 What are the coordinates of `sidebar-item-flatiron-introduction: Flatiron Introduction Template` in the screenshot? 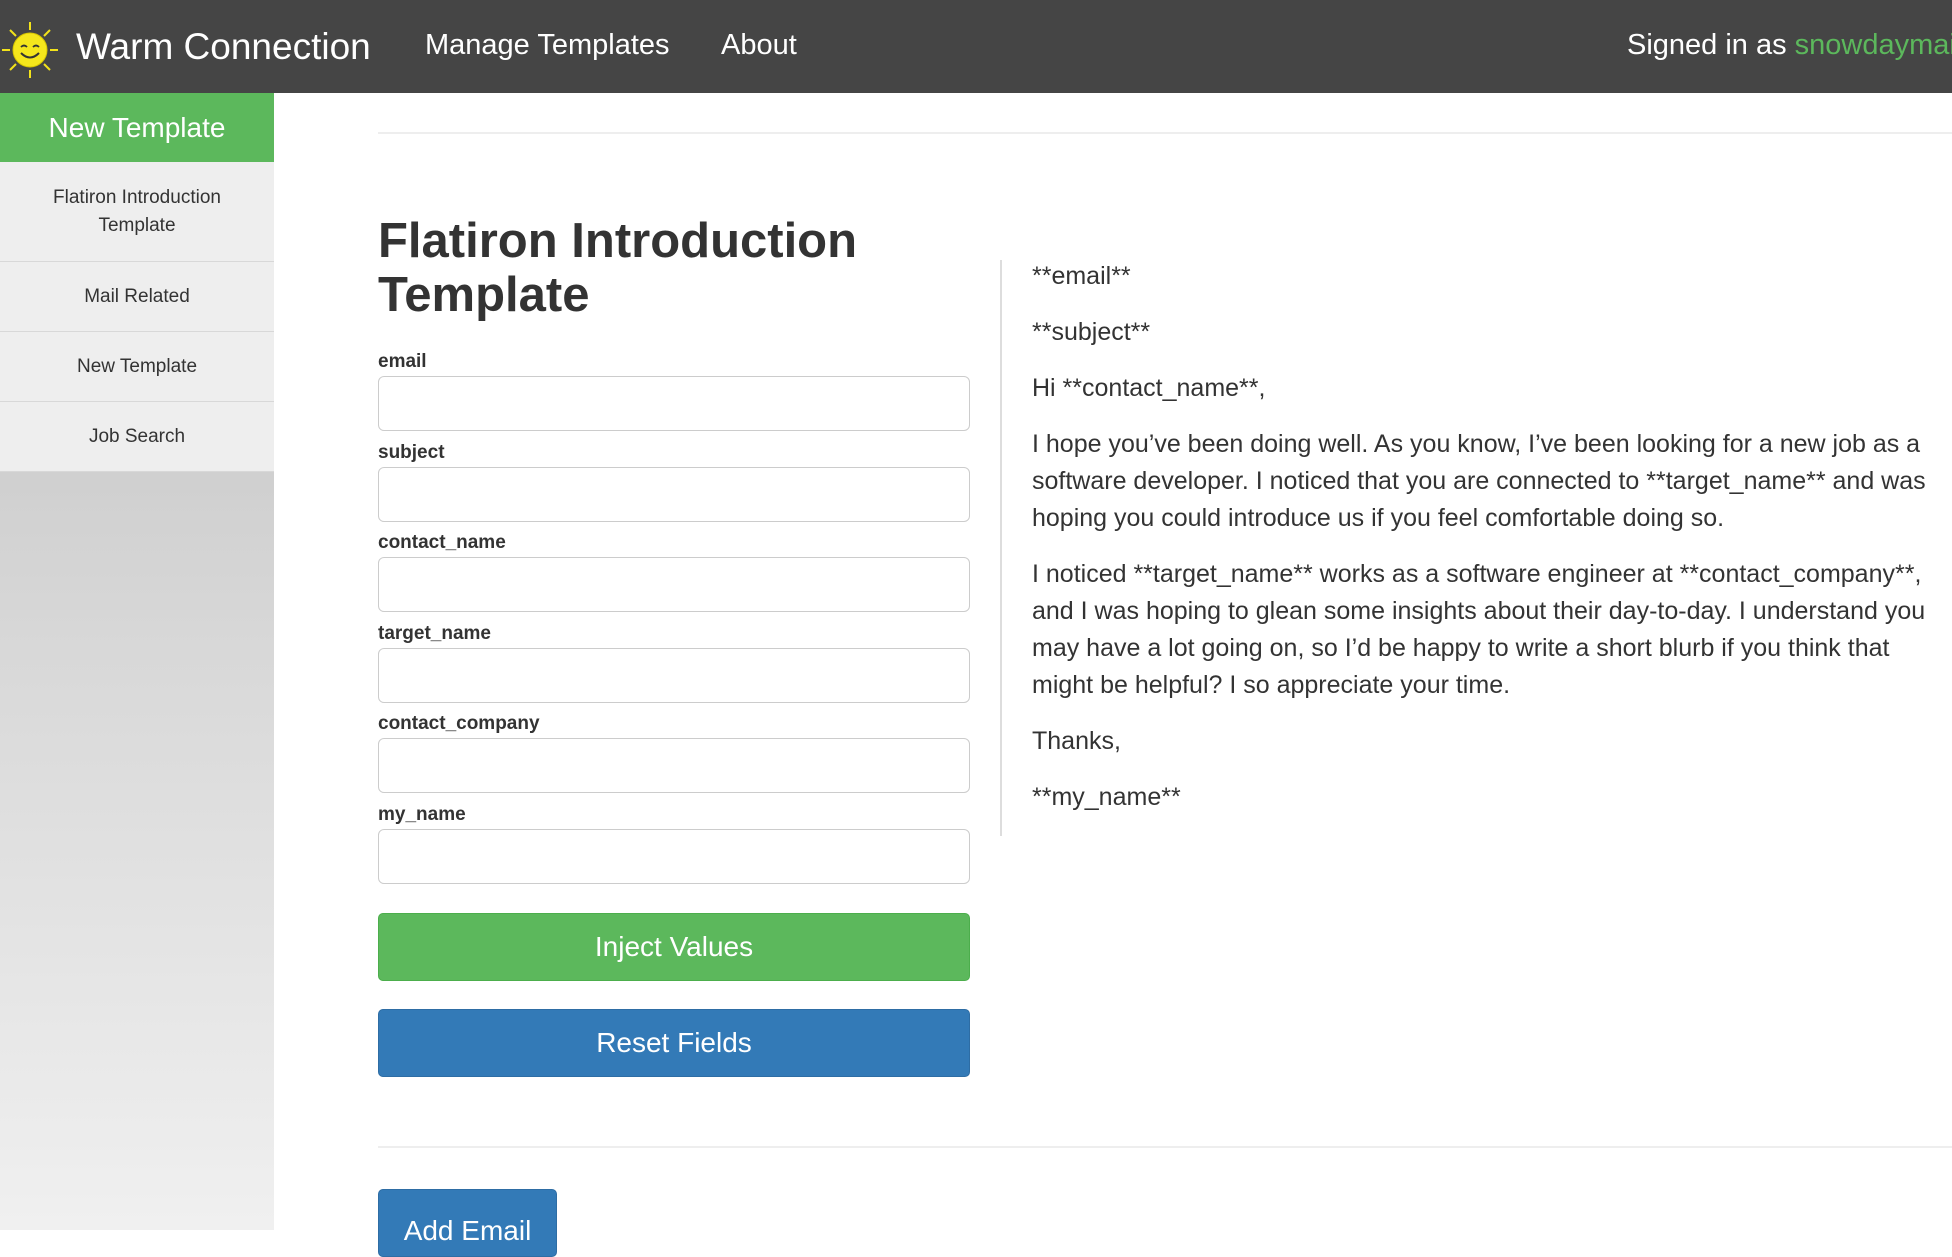 It's located at (137, 212).